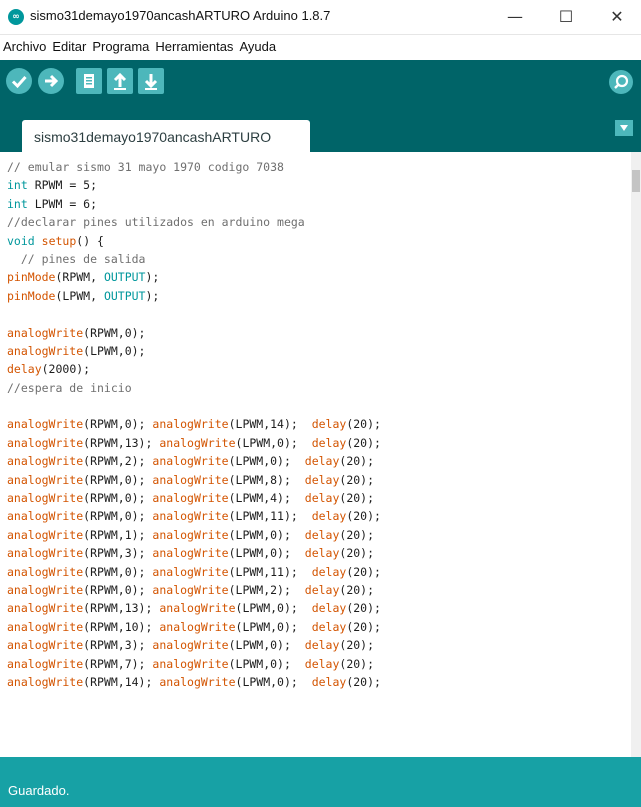 The image size is (641, 807). I want to click on code-line: int LPWM = 6;, so click(194, 204).